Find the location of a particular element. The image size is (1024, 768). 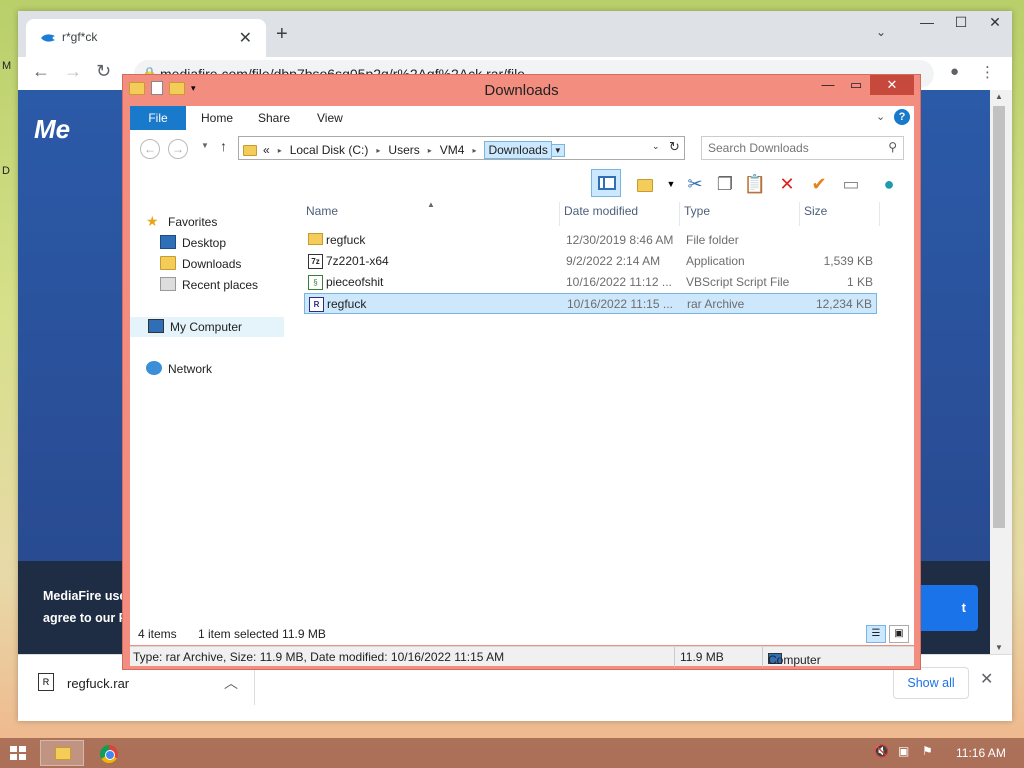

start-button is located at coordinates (18, 753).